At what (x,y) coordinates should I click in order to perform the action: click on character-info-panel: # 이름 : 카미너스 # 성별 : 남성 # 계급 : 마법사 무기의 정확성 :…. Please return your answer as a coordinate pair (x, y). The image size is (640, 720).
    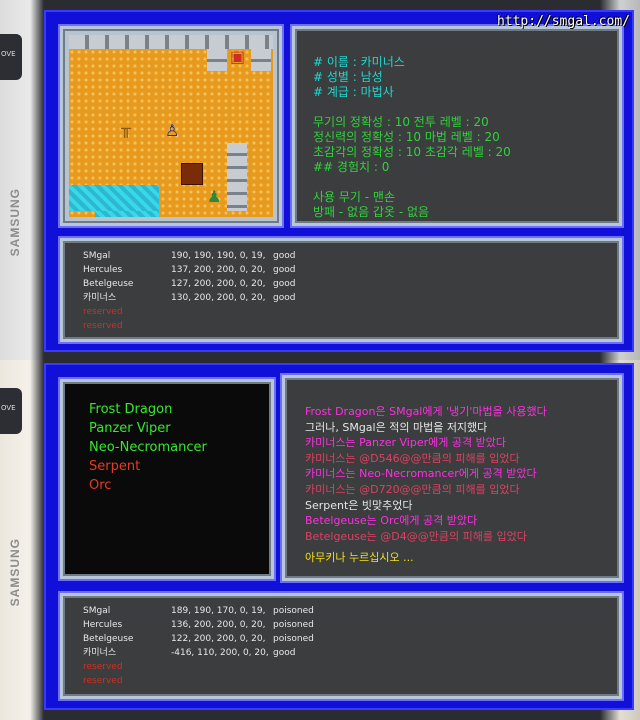
    Looking at the image, I should click on (457, 126).